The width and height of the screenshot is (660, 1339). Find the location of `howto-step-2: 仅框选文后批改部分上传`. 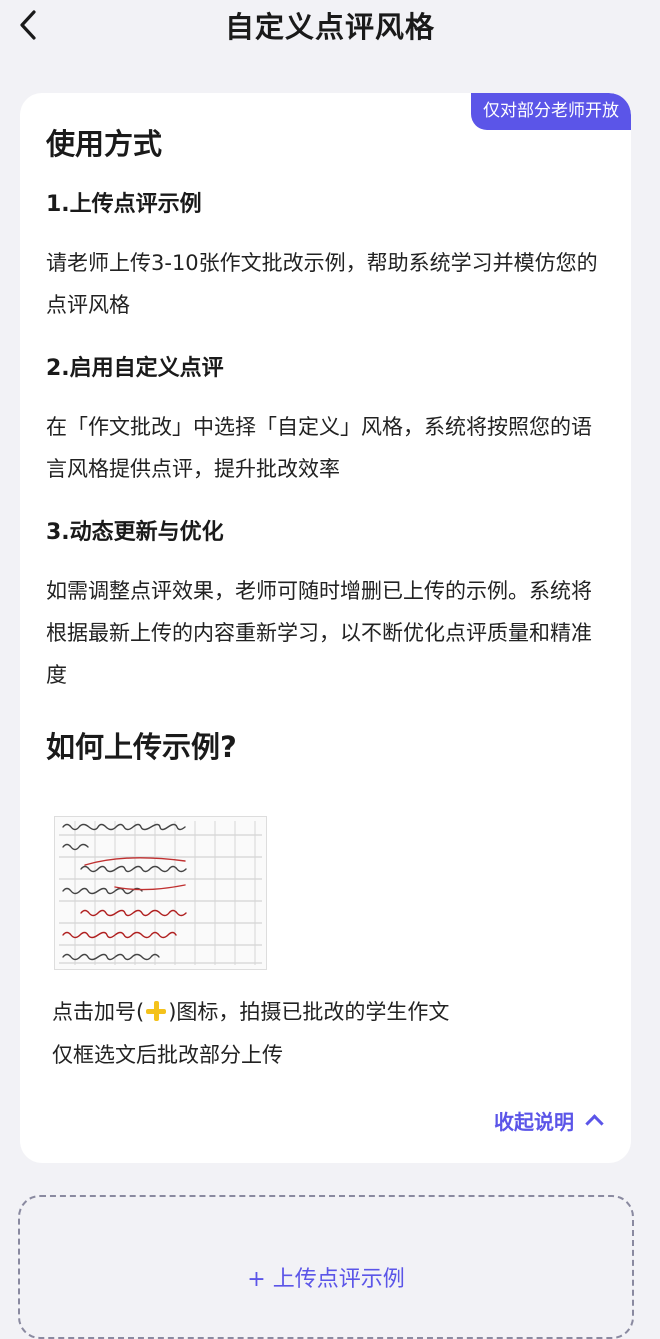

howto-step-2: 仅框选文后批改部分上传 is located at coordinates (167, 1055).